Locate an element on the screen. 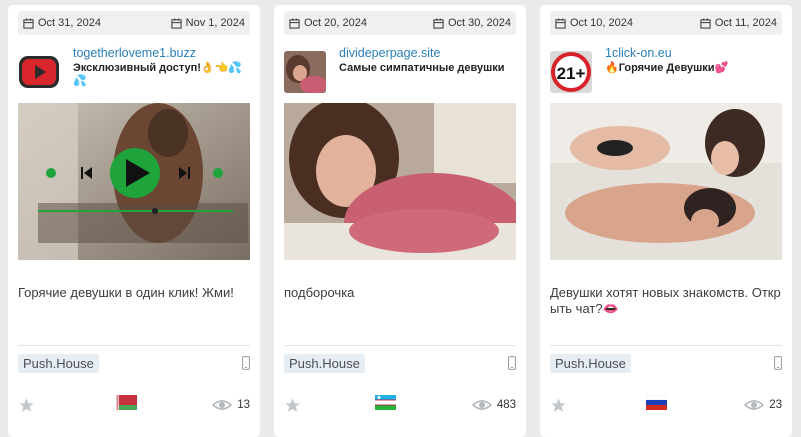  start-date: Oct 31, 2024 is located at coordinates (62, 23).